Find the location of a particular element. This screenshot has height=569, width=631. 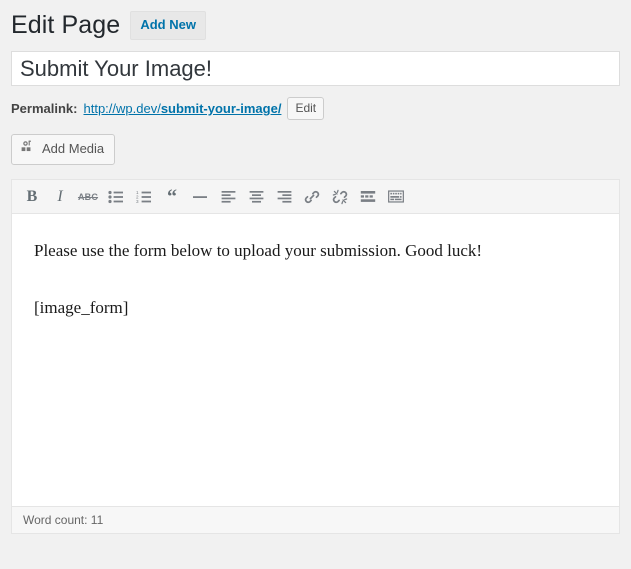

edit-permalink-button: Edit is located at coordinates (306, 108).